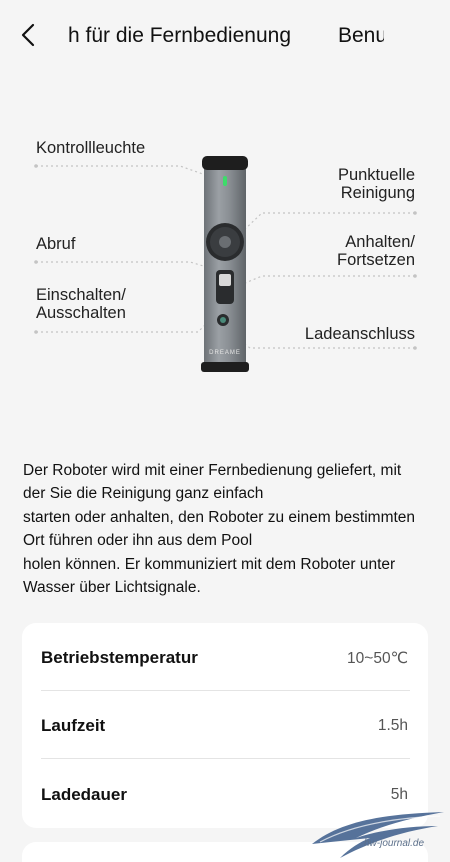 This screenshot has height=862, width=450. What do you see at coordinates (91, 148) in the screenshot?
I see `label-indicator-light: Kontrollleuchte` at bounding box center [91, 148].